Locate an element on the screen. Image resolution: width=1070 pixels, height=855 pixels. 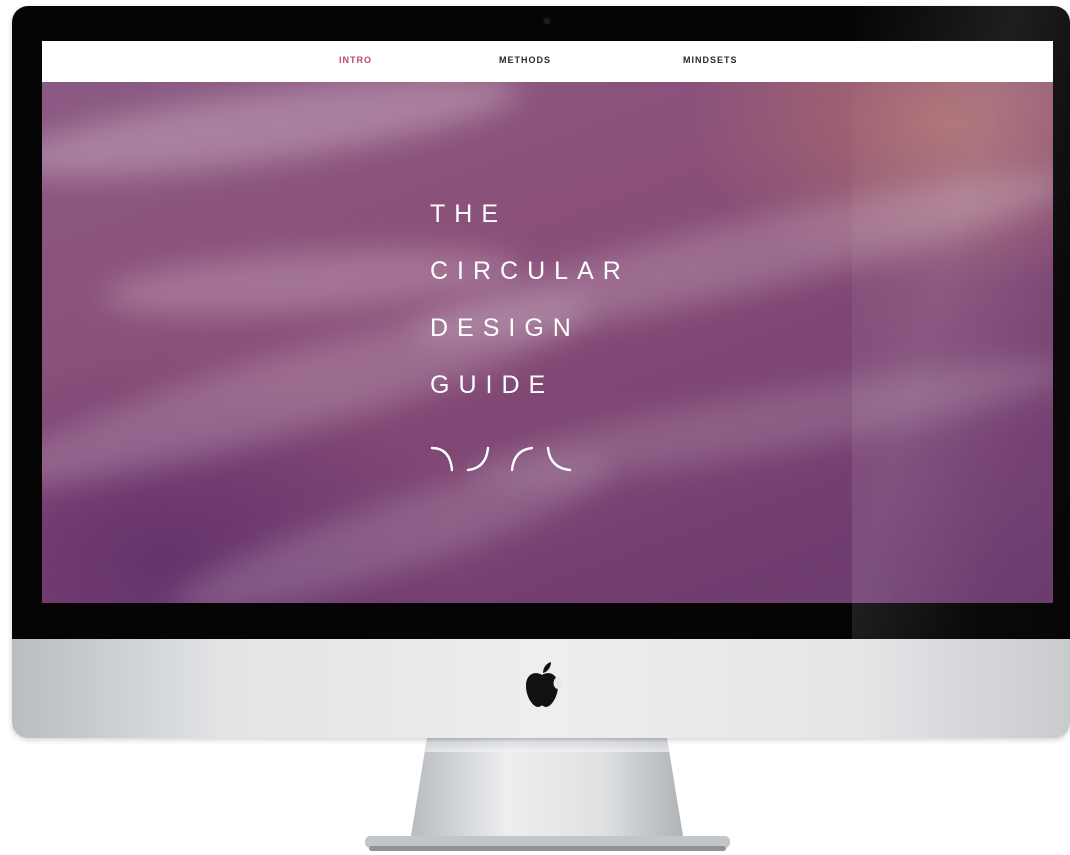
camera-icon is located at coordinates (547, 21).